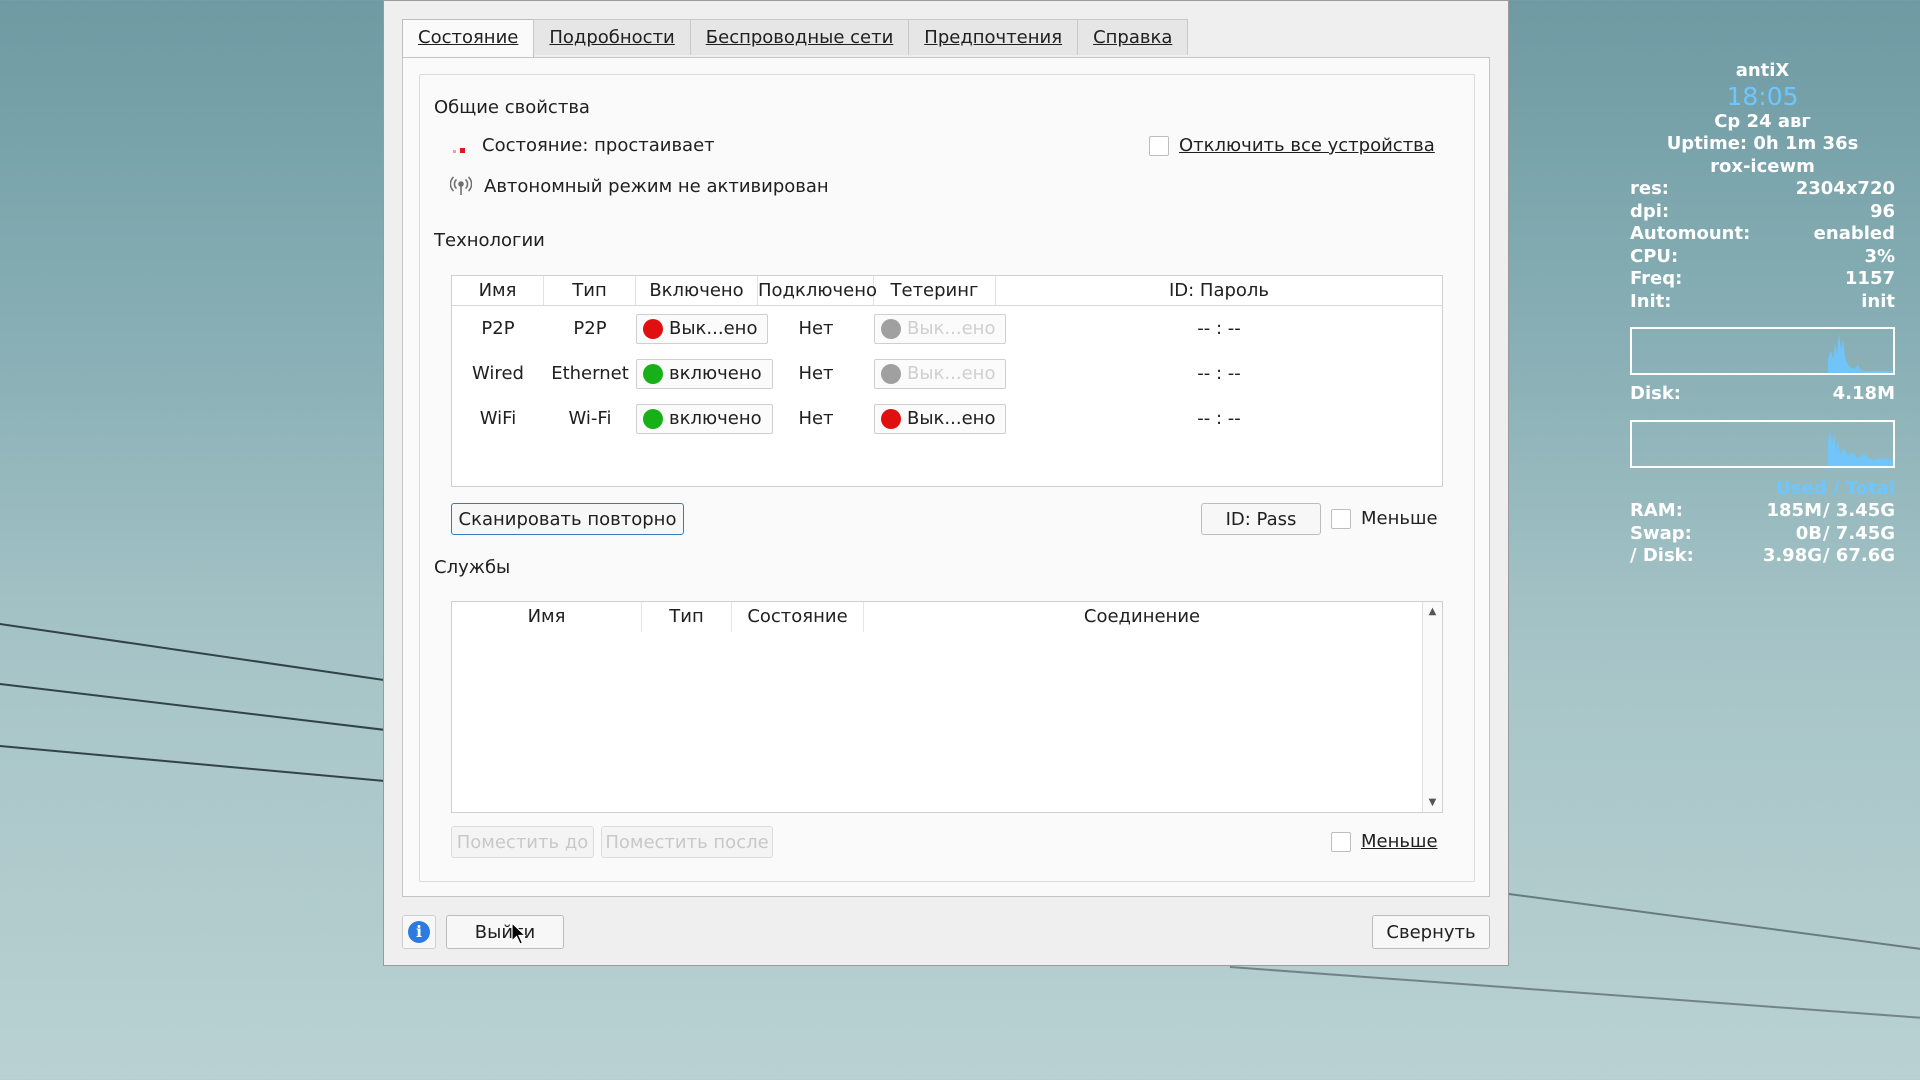  What do you see at coordinates (1341, 518) in the screenshot?
I see `tech-less-checkbox` at bounding box center [1341, 518].